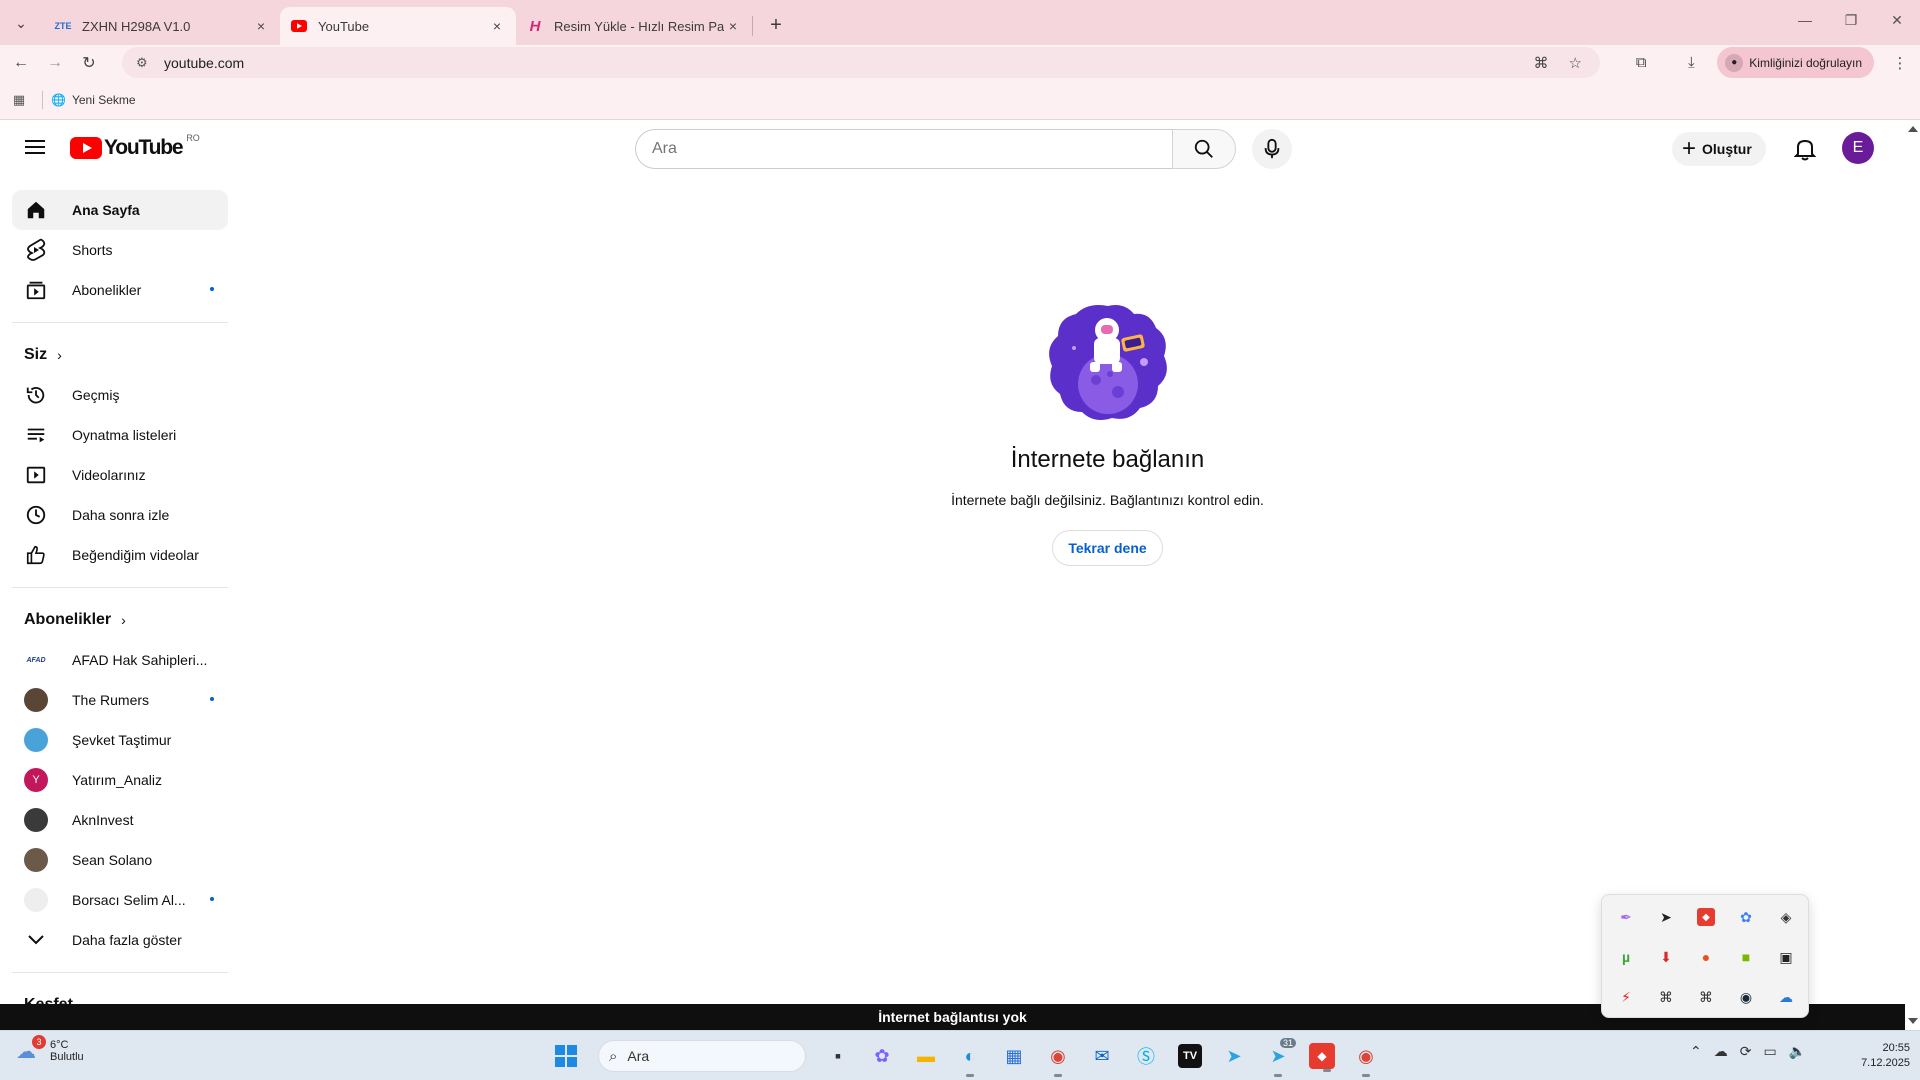  What do you see at coordinates (1769, 1051) in the screenshot?
I see `network-icon: ▭` at bounding box center [1769, 1051].